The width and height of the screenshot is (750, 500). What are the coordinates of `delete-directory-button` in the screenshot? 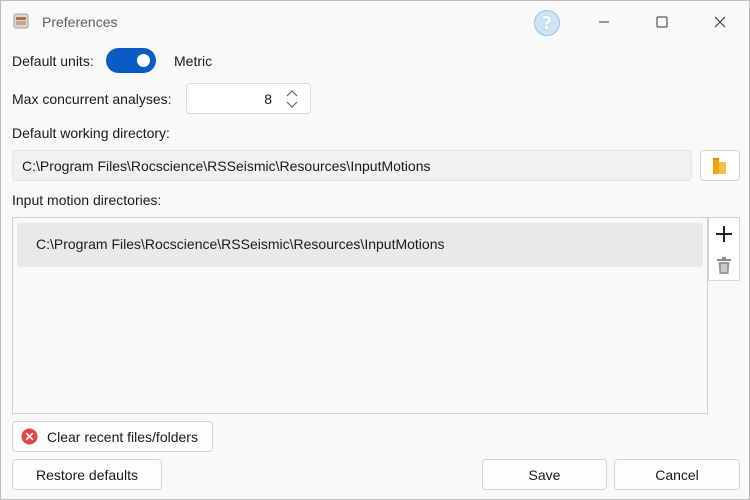 It's located at (724, 265).